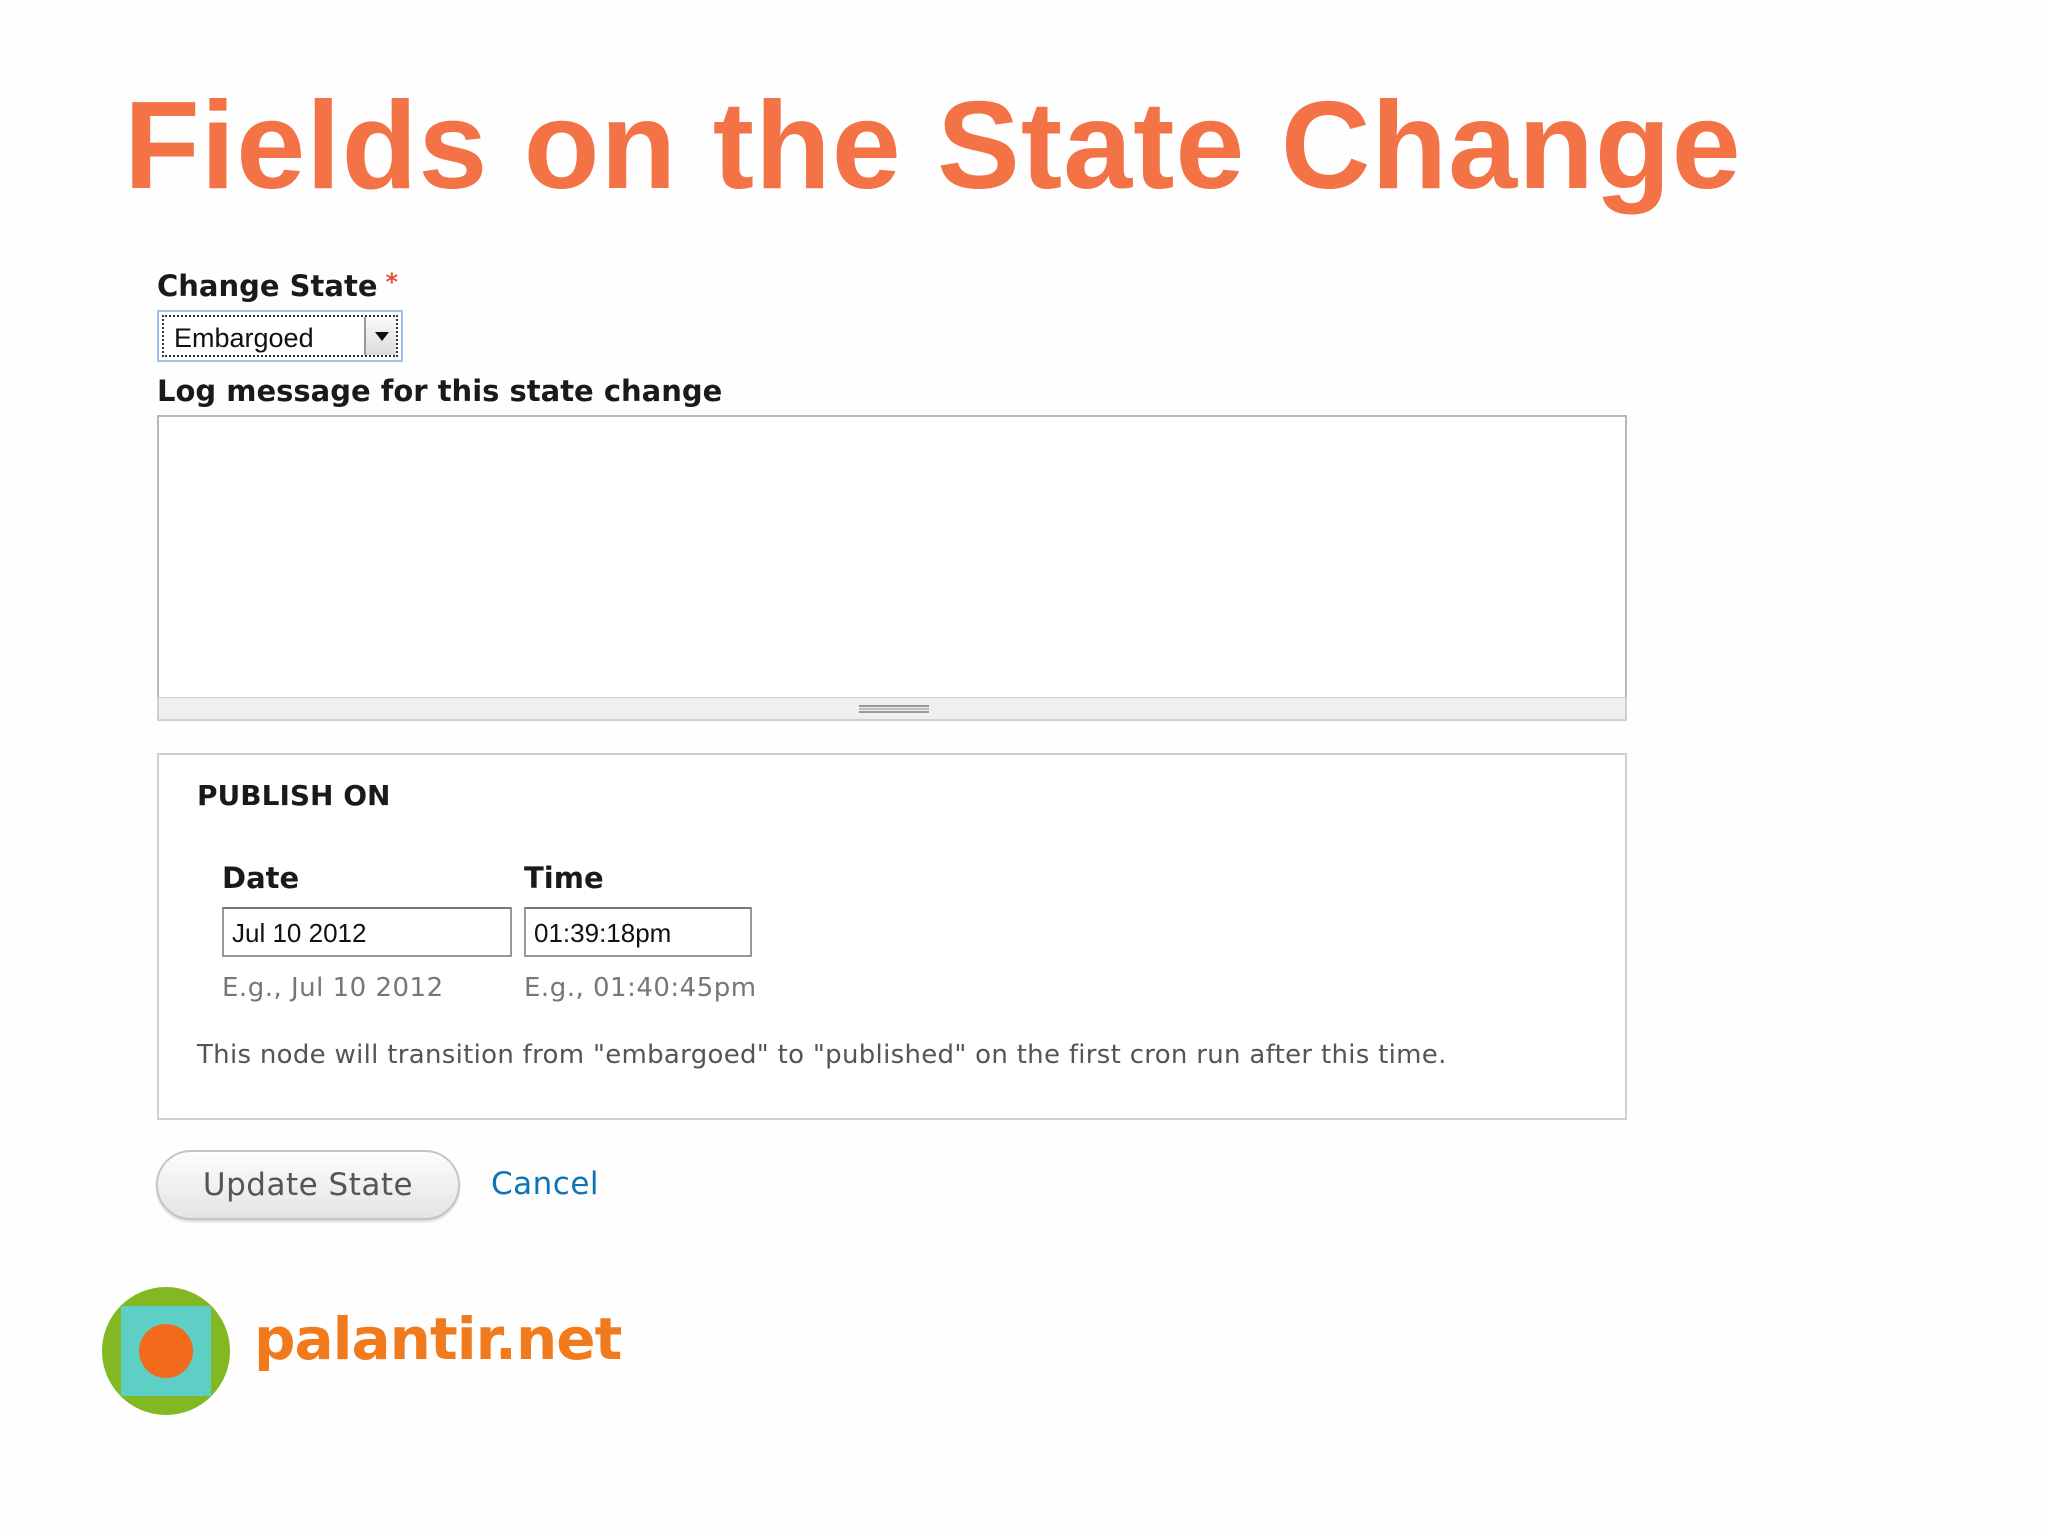 This screenshot has height=1536, width=2048. I want to click on grip-lines-icon, so click(894, 709).